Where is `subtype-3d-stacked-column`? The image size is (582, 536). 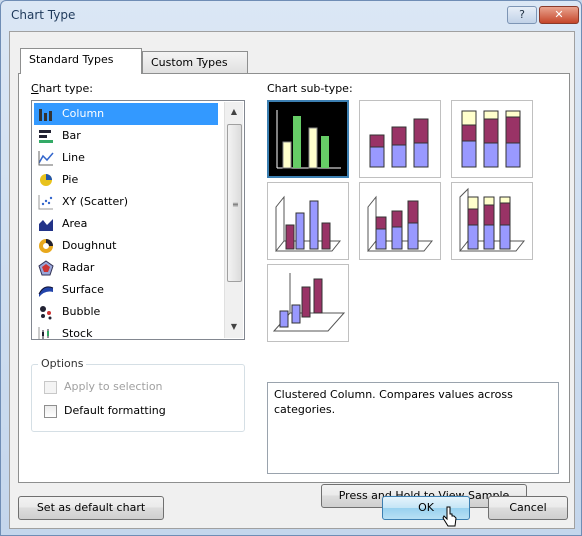
subtype-3d-stacked-column is located at coordinates (400, 221).